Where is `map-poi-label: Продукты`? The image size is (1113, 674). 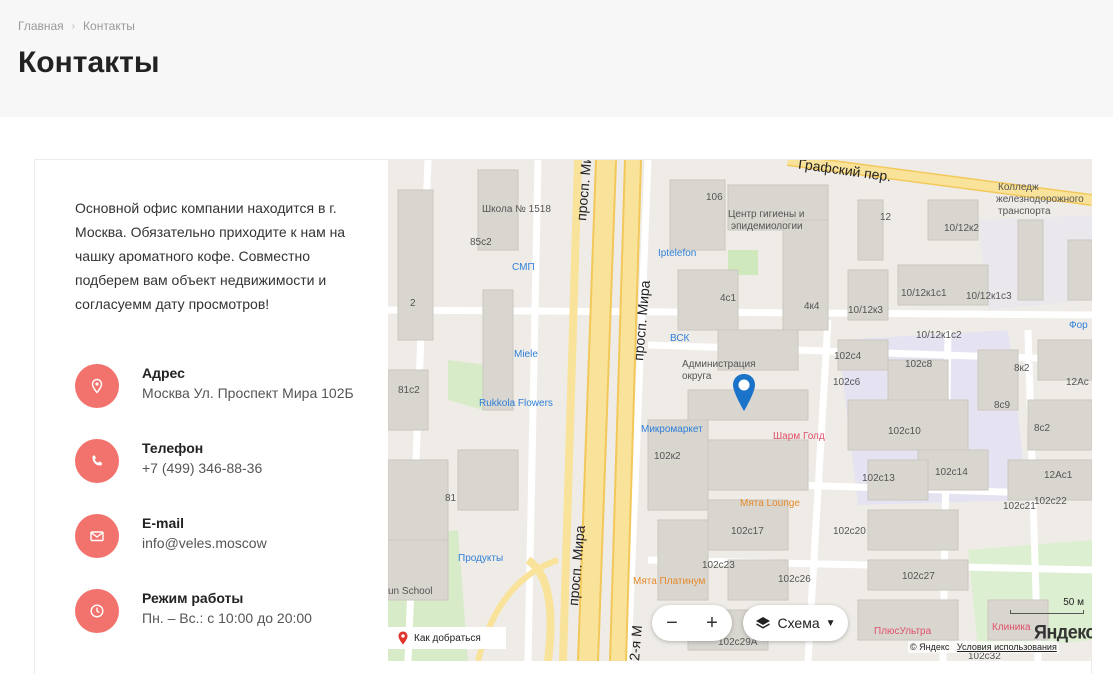 map-poi-label: Продукты is located at coordinates (480, 558).